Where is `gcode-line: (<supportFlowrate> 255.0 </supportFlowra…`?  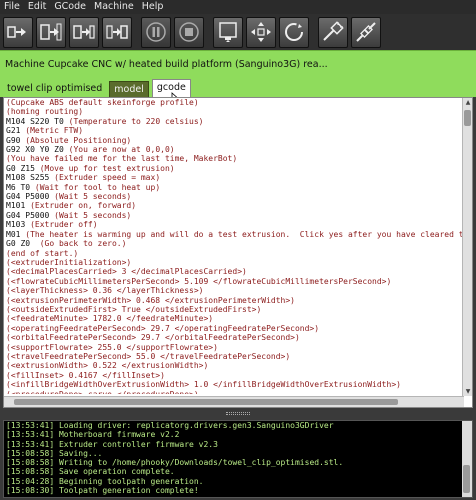 gcode-line: (<supportFlowrate> 255.0 </supportFlowra… is located at coordinates (234, 347).